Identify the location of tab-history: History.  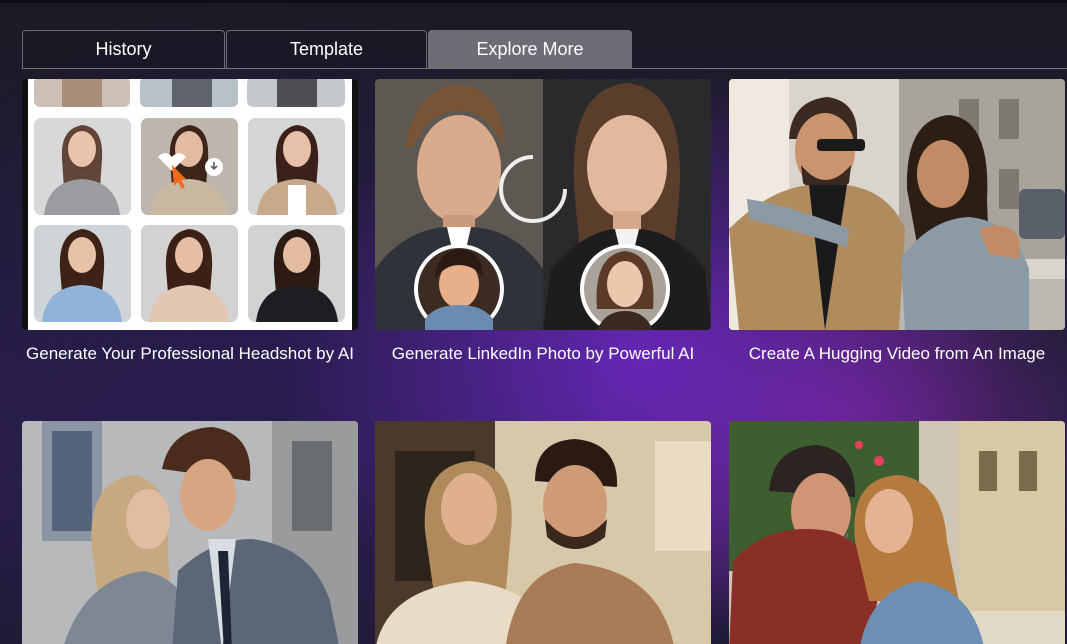
(123, 49).